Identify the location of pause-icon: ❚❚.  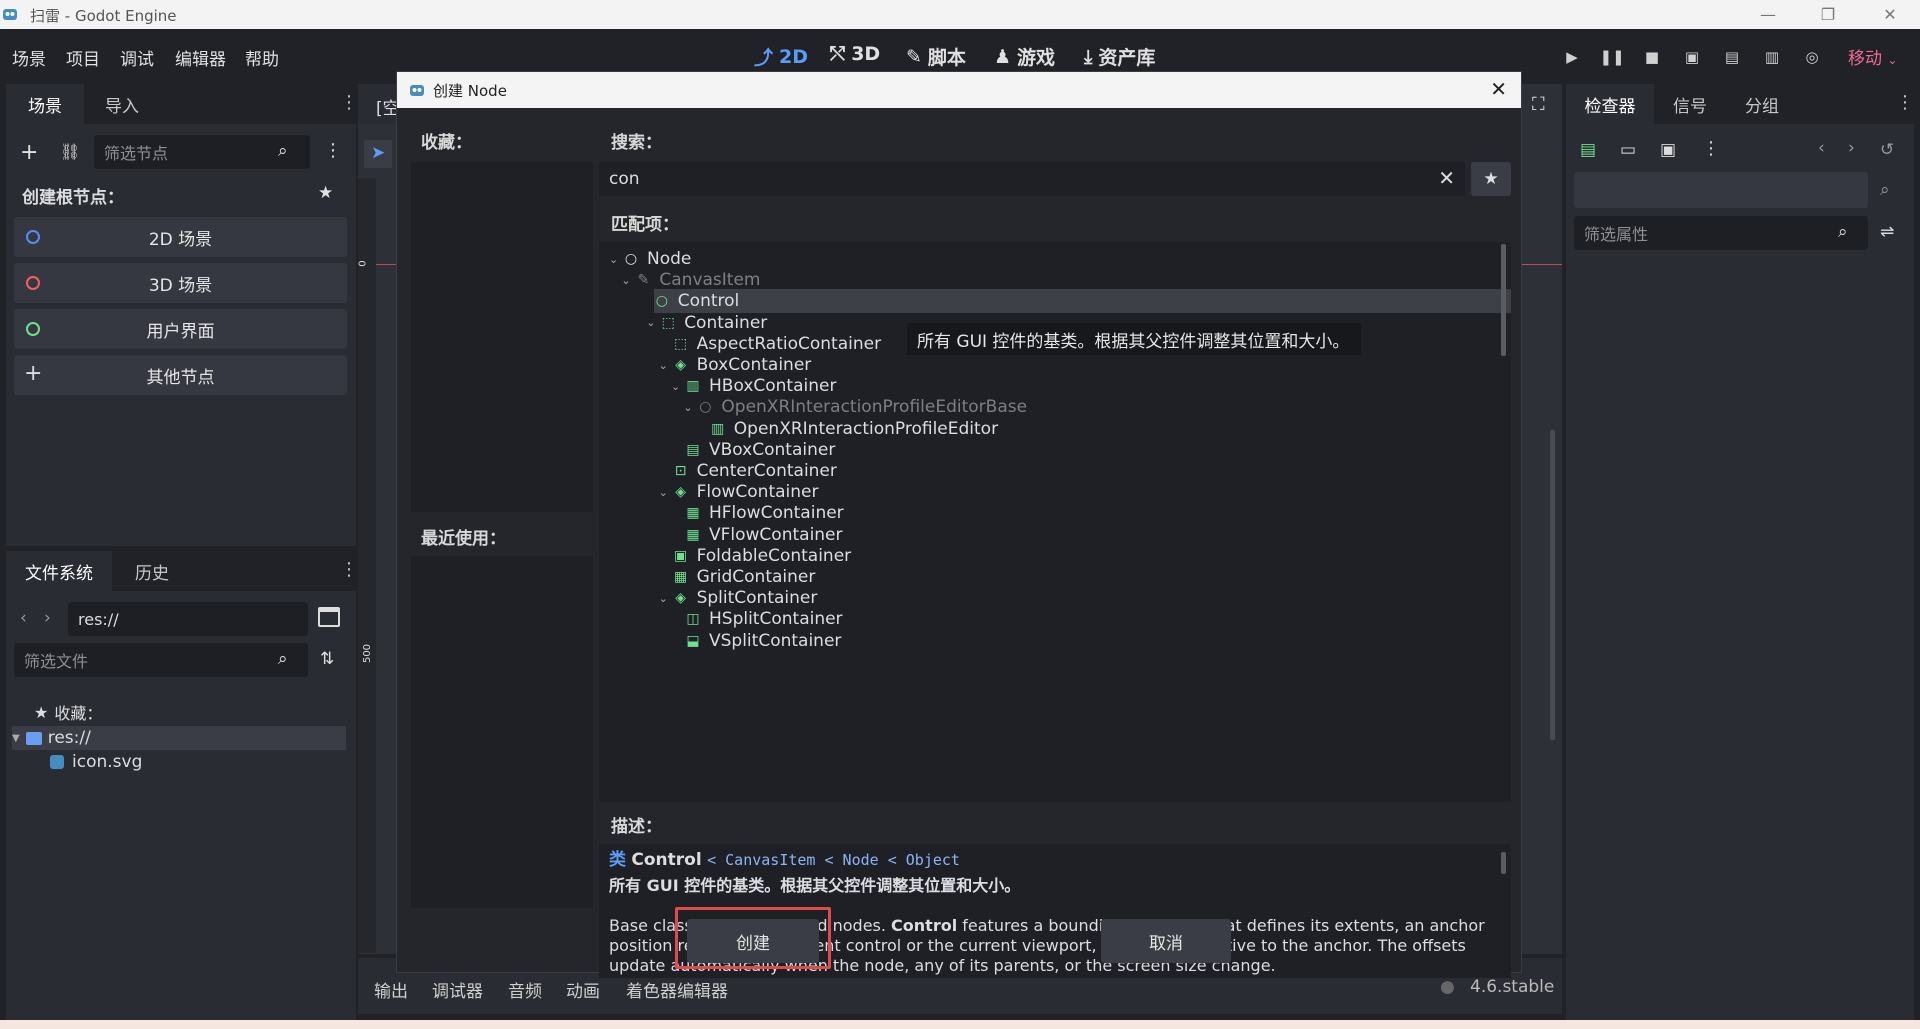
(1611, 57).